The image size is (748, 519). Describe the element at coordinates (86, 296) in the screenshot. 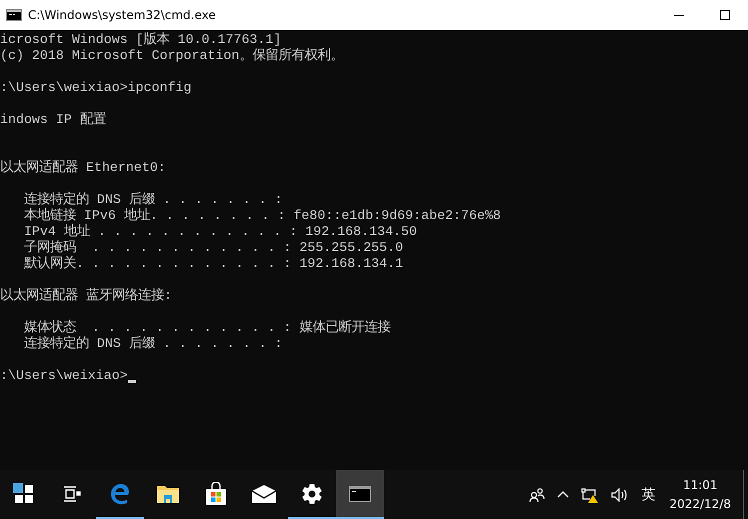

I see `console-line: 以太网适配器 蓝牙网络连接:` at that location.